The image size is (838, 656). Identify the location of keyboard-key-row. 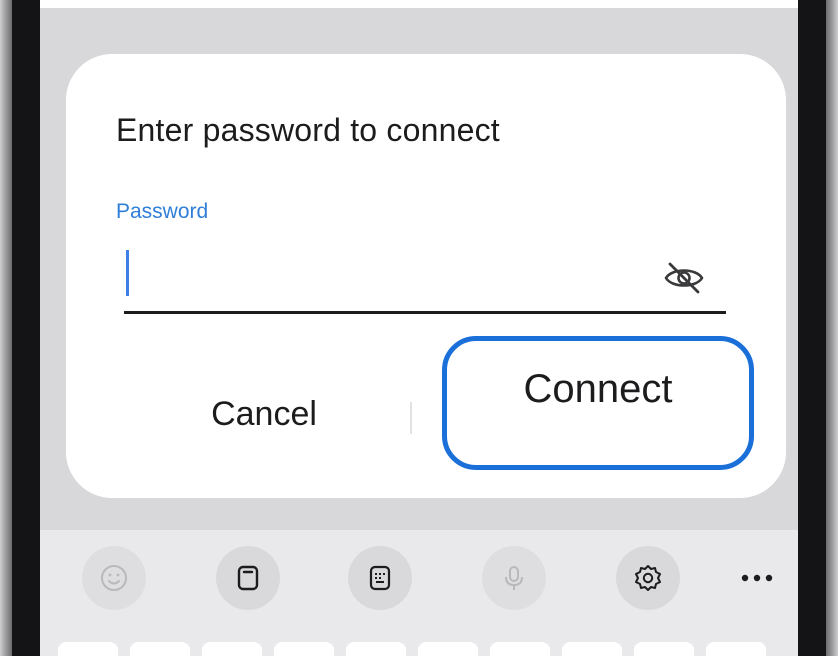
(419, 649).